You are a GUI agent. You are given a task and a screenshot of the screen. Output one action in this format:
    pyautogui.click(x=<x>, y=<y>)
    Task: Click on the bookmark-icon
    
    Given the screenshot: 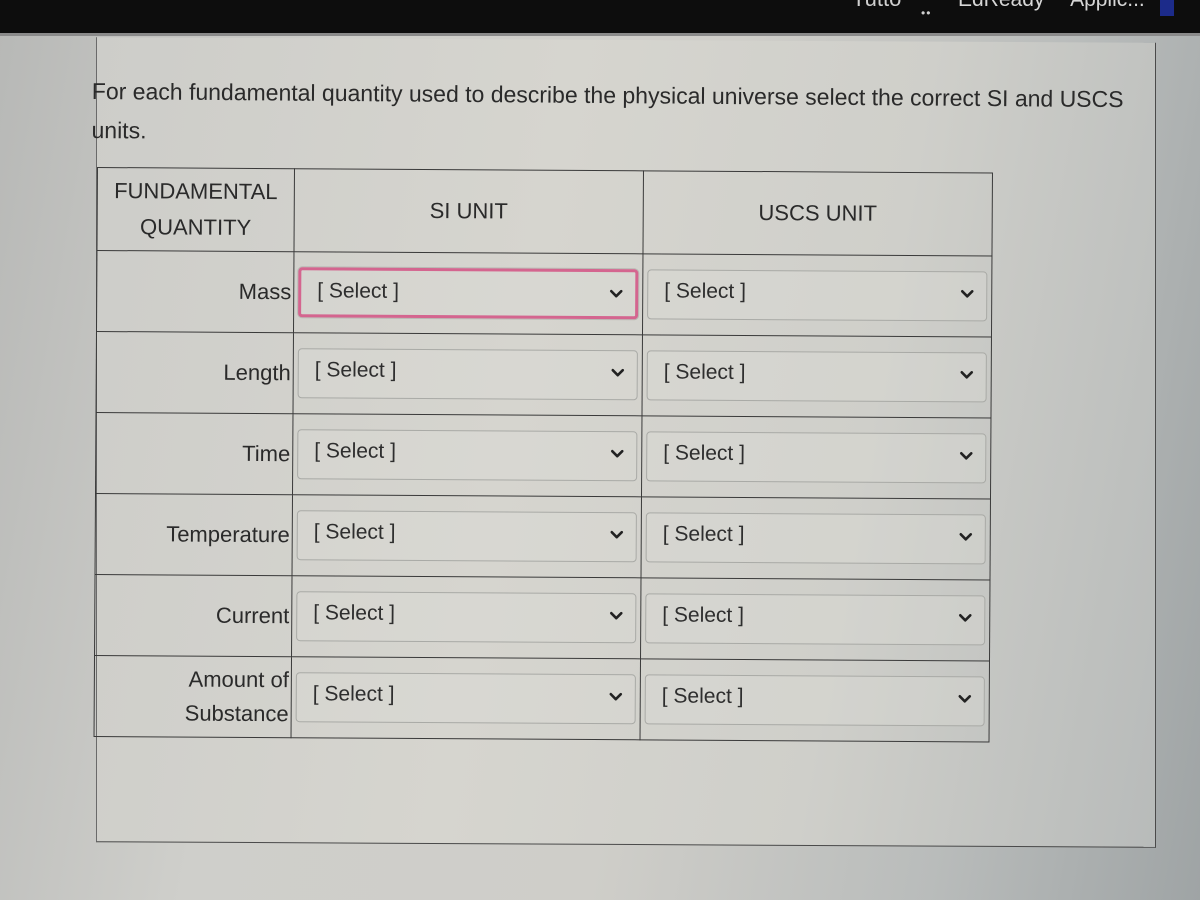 What is the action you would take?
    pyautogui.click(x=1167, y=8)
    